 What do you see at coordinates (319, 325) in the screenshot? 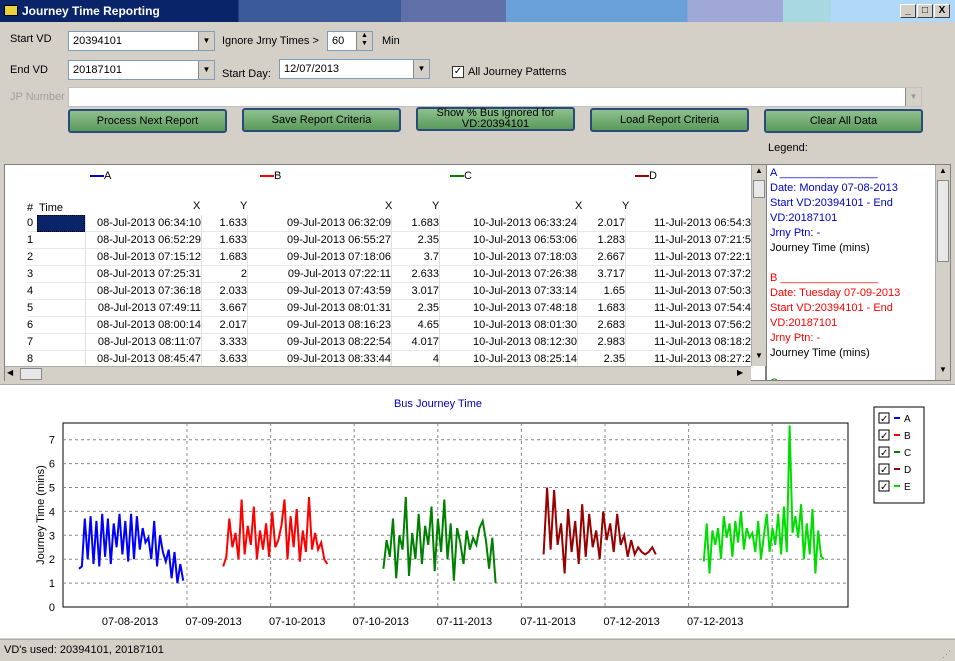
I see `grid-cell: 09-Jul-2013 08:16:23` at bounding box center [319, 325].